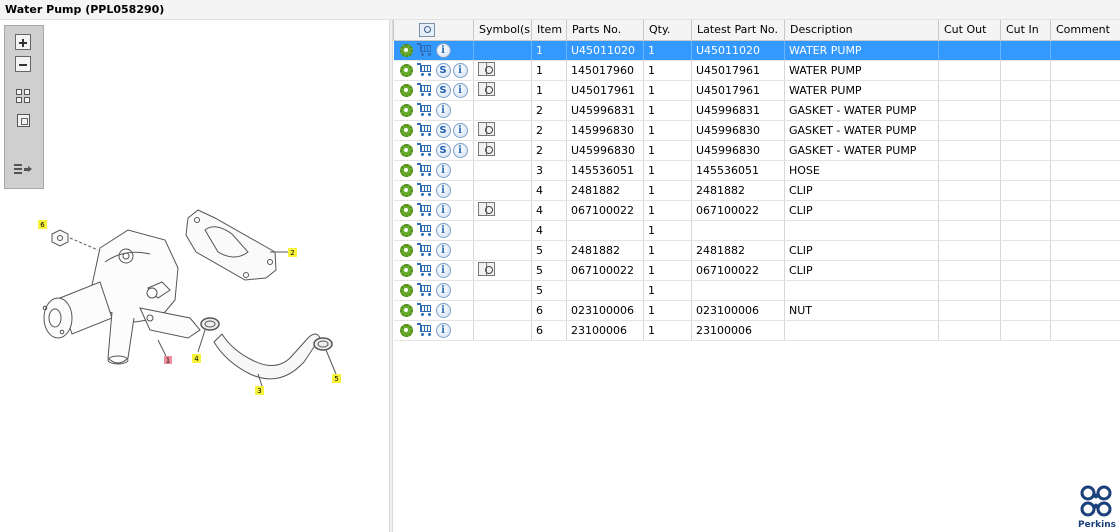  What do you see at coordinates (756, 170) in the screenshot?
I see `table-row: i 3 145536051 1 145536051 HOSE` at bounding box center [756, 170].